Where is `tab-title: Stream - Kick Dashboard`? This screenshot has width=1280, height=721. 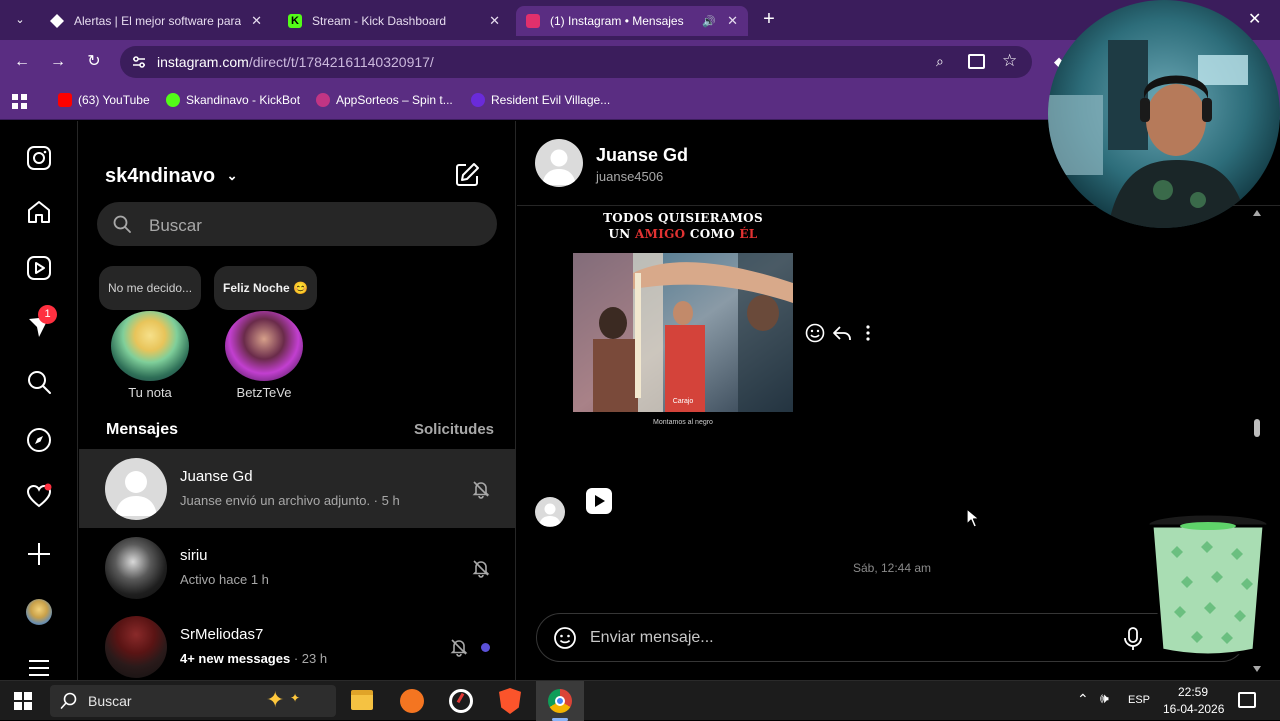
tab-title: Stream - Kick Dashboard is located at coordinates (379, 21).